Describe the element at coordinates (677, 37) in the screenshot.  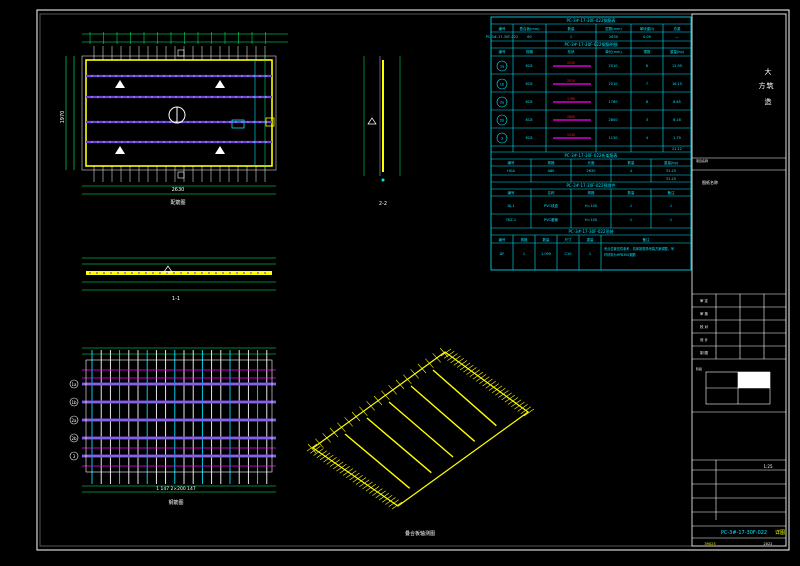
I see `table-cell: —` at that location.